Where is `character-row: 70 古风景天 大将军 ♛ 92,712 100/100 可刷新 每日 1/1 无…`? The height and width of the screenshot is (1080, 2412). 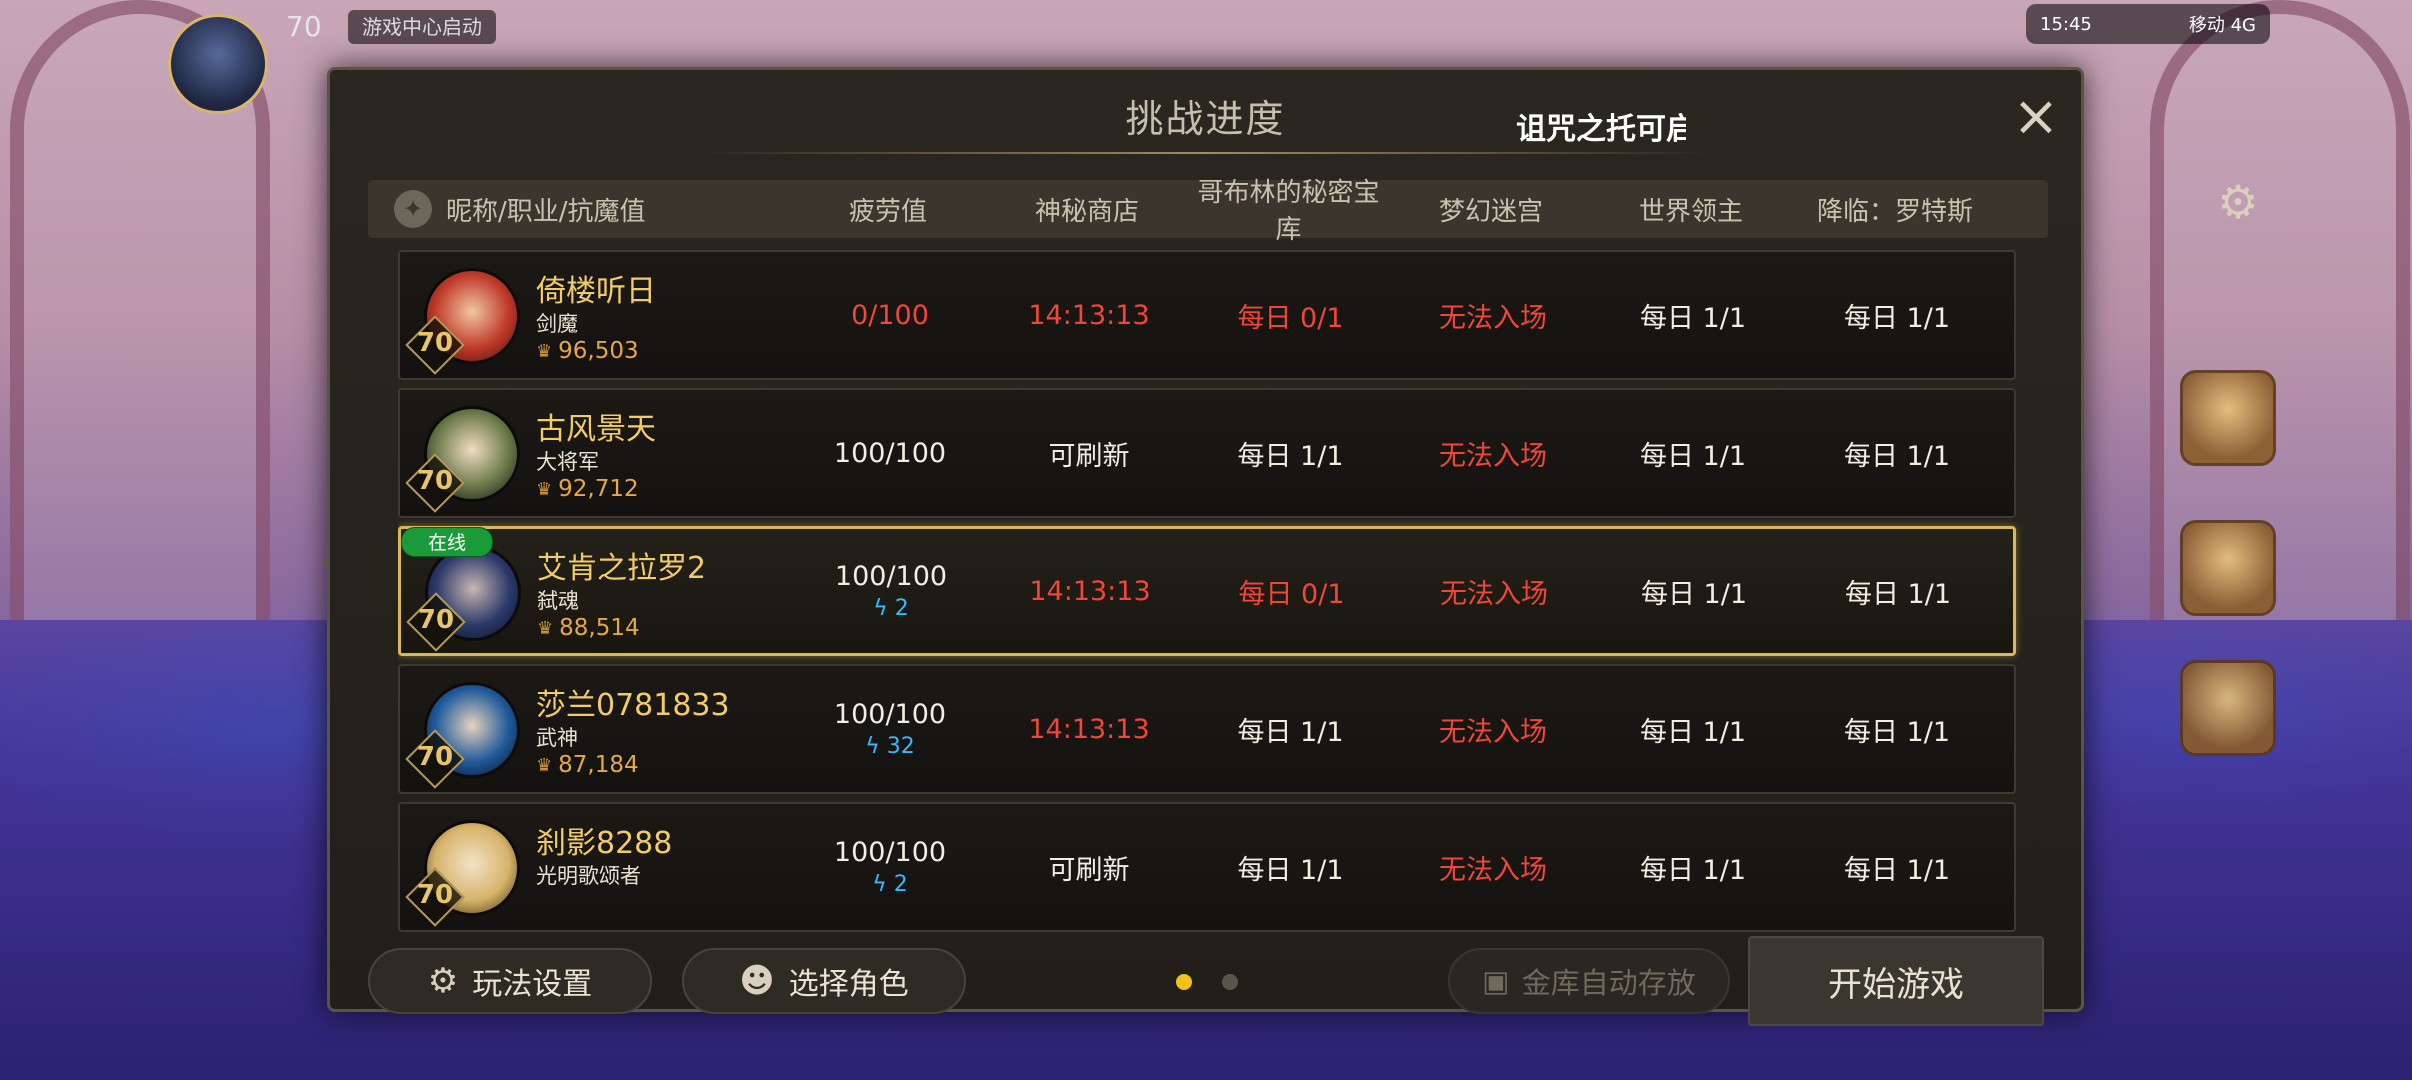
character-row: 70 古风景天 大将军 ♛ 92,712 100/100 可刷新 每日 1/1 无… is located at coordinates (1207, 453).